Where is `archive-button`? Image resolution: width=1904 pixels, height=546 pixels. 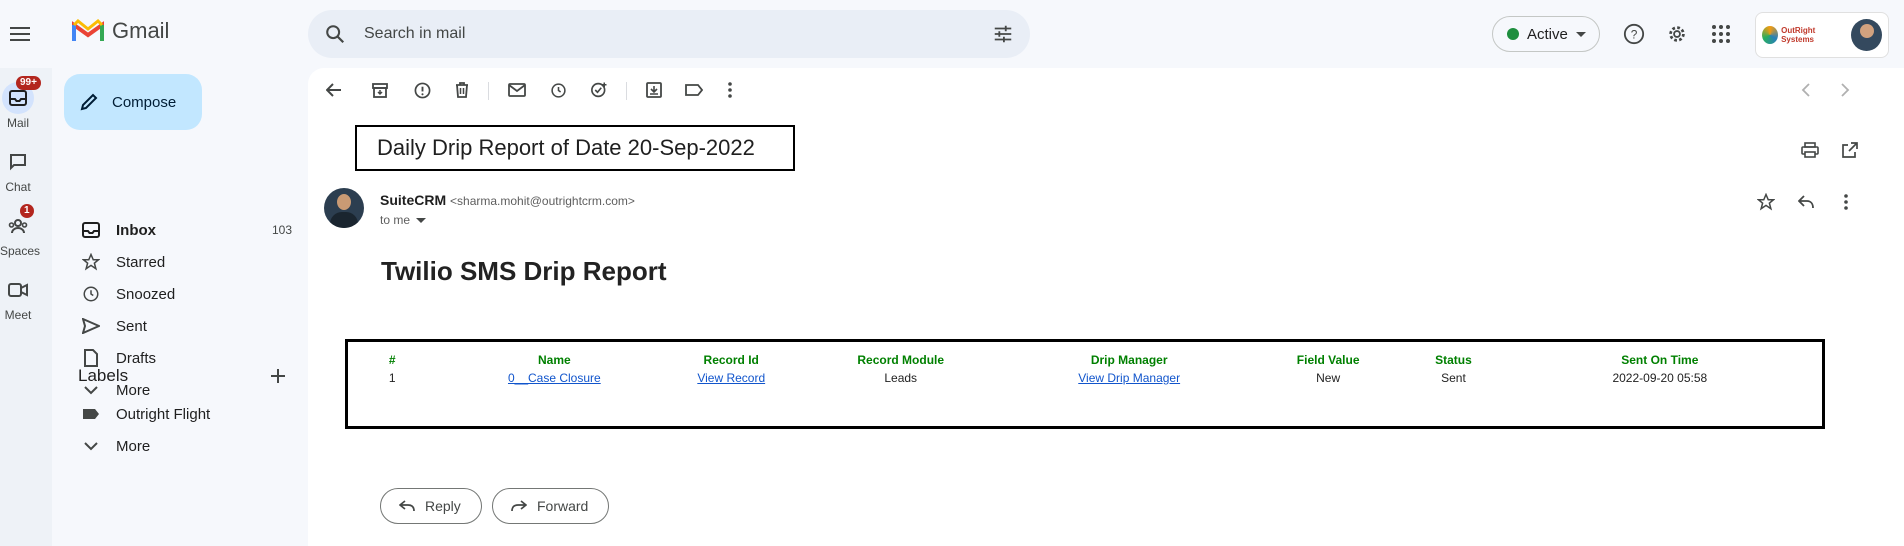
archive-button is located at coordinates (380, 90).